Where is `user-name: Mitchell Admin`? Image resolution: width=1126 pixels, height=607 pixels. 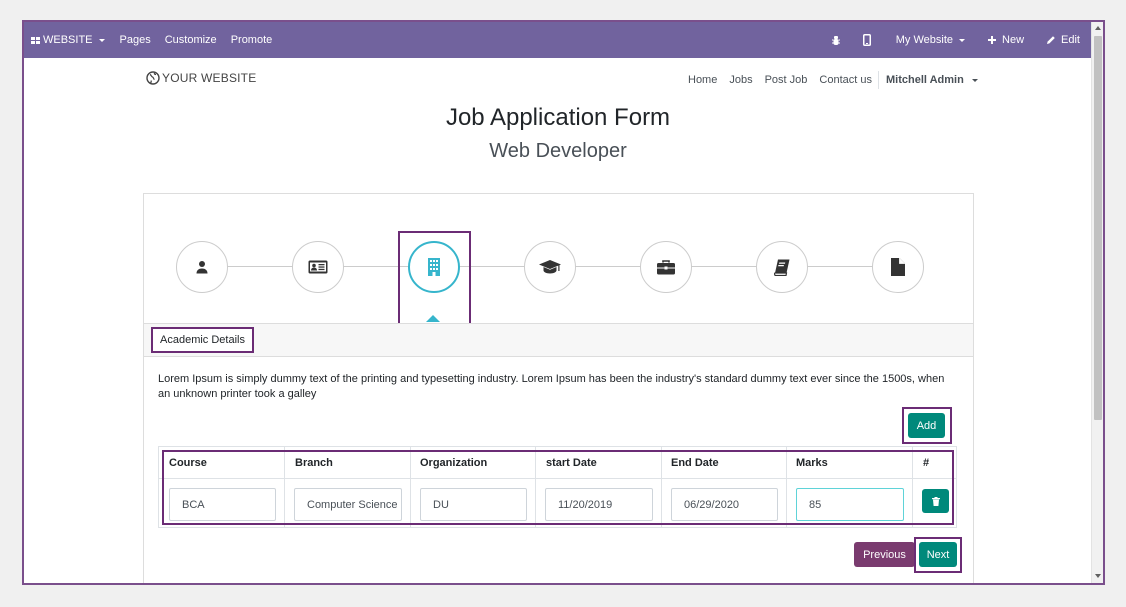 user-name: Mitchell Admin is located at coordinates (925, 80).